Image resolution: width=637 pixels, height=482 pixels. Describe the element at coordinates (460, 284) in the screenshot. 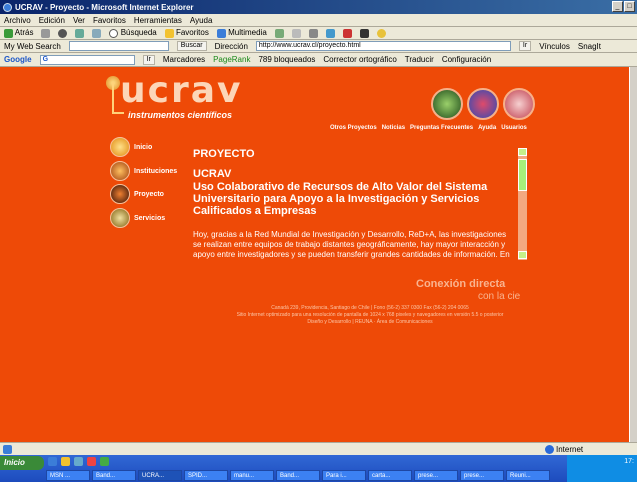

I see `conexion-link: Conexión directa` at that location.